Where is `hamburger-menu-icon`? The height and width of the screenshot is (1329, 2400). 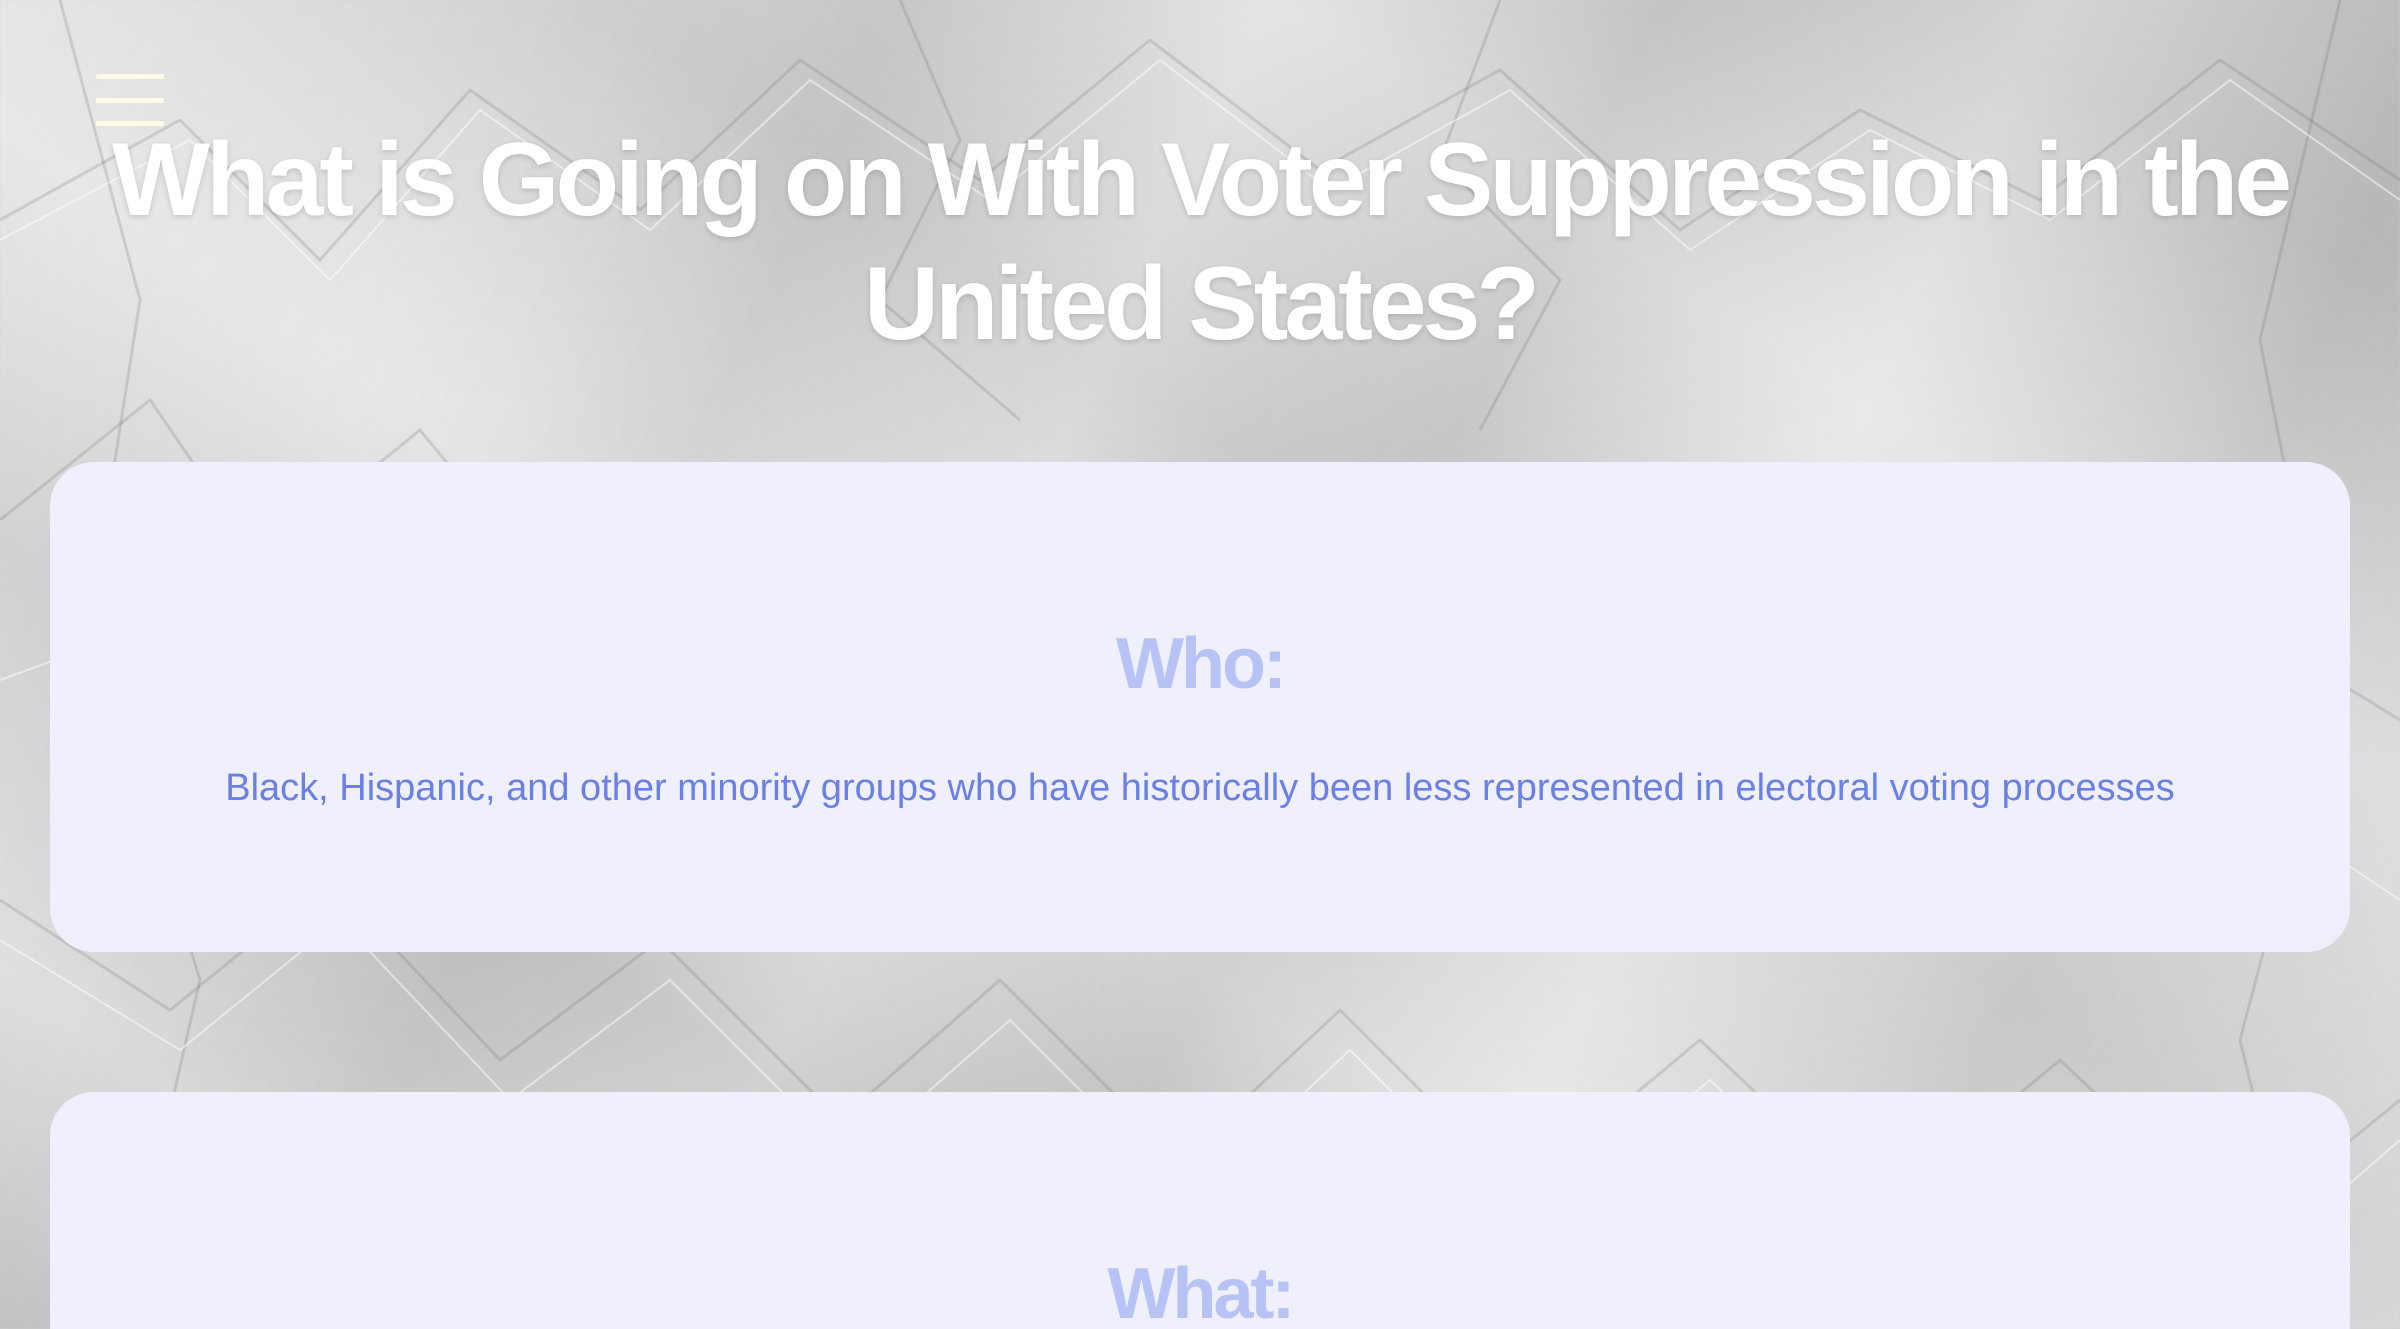 hamburger-menu-icon is located at coordinates (130, 100).